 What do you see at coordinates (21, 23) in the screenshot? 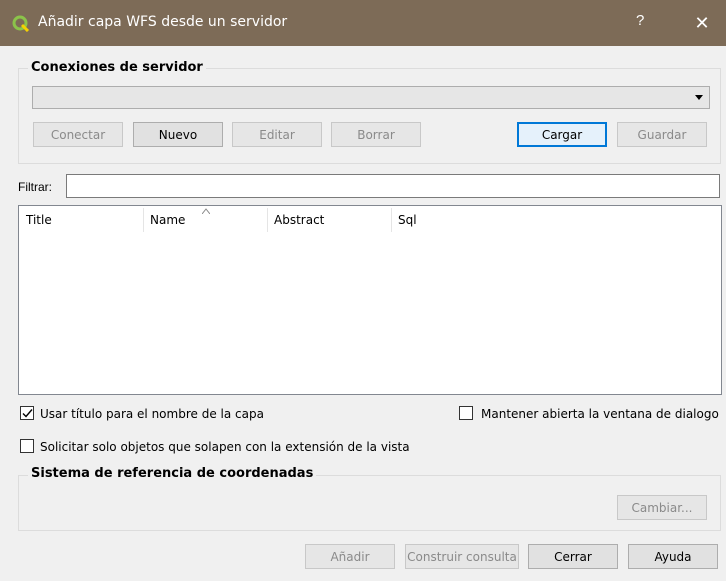
I see `qgis-logo-icon` at bounding box center [21, 23].